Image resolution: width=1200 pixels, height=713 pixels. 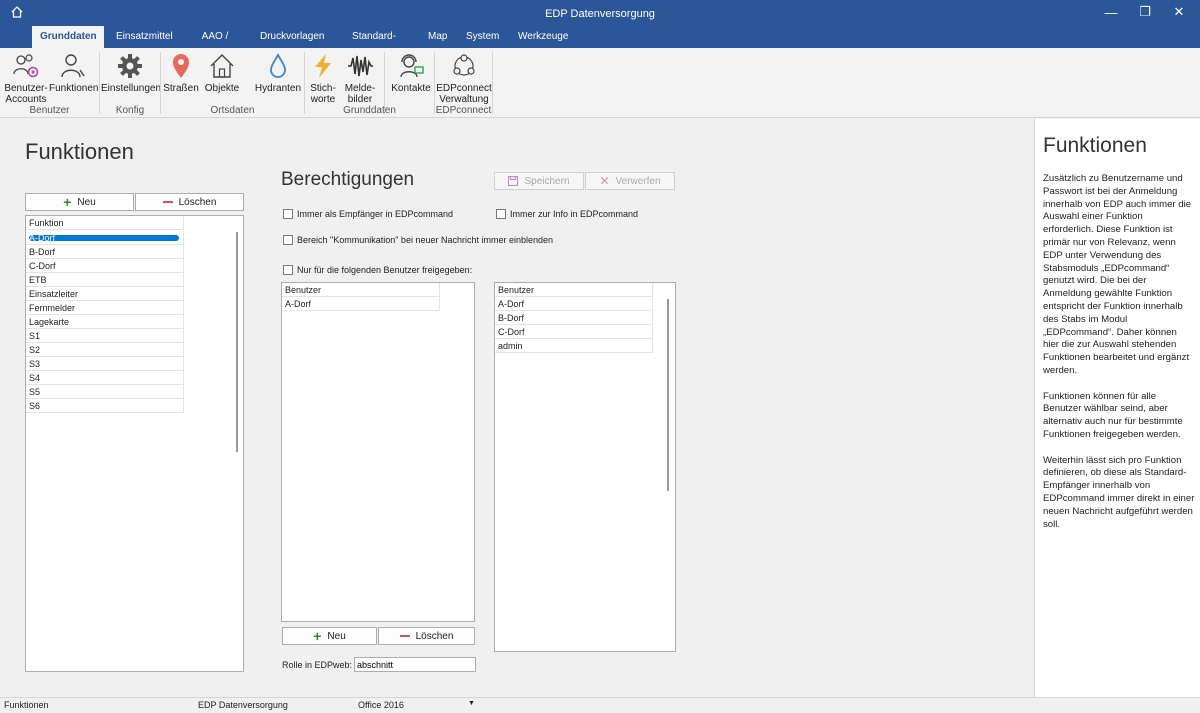 What do you see at coordinates (105, 238) in the screenshot?
I see `function-row-selected: A-Dorf` at bounding box center [105, 238].